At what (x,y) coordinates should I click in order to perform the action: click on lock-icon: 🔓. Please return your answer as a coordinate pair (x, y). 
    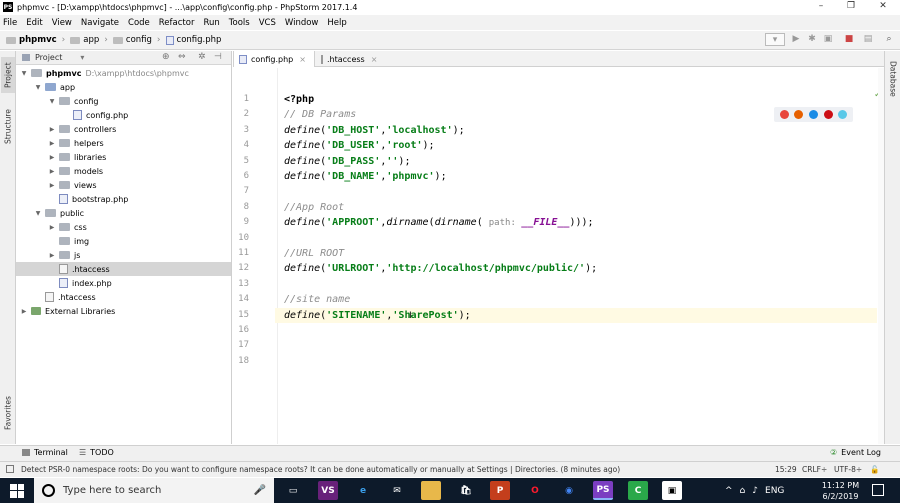
    Looking at the image, I should click on (874, 469).